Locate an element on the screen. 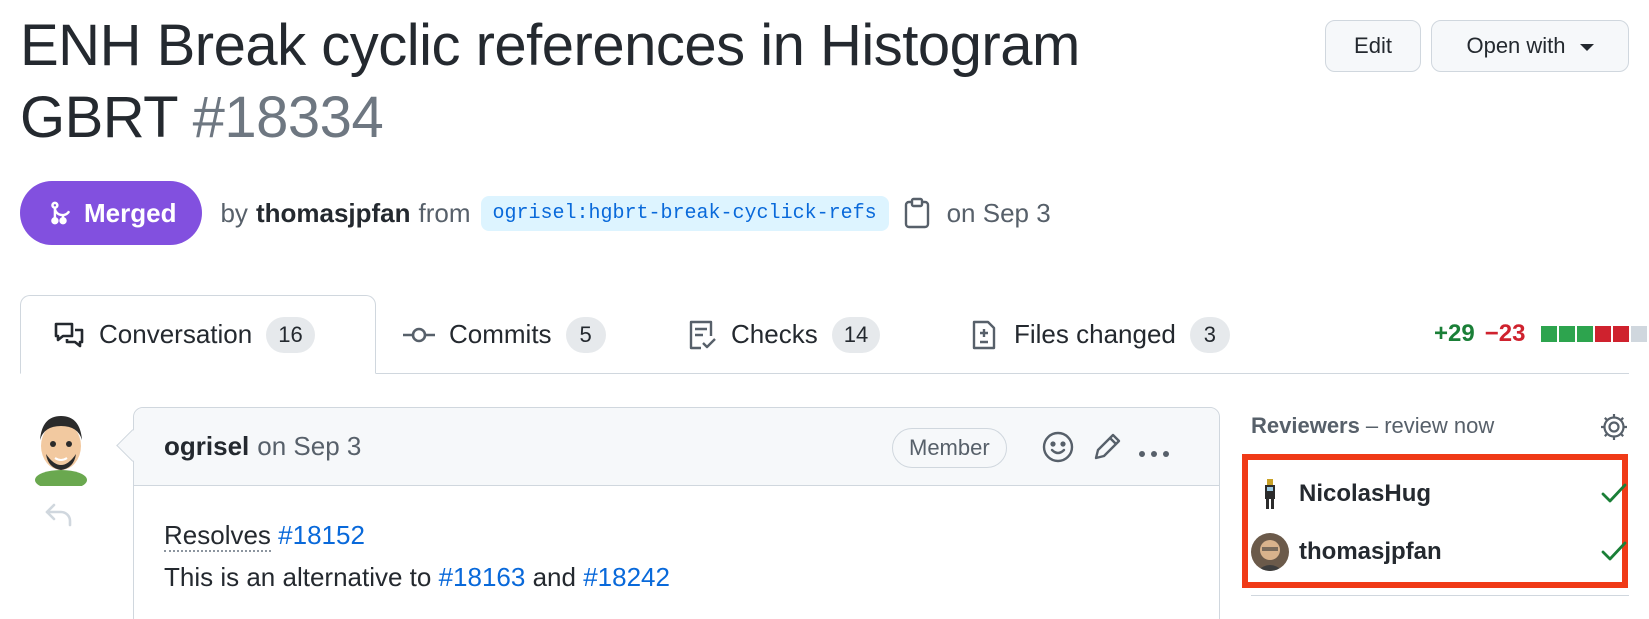 The width and height of the screenshot is (1649, 619). edit-button: Edit is located at coordinates (1373, 46).